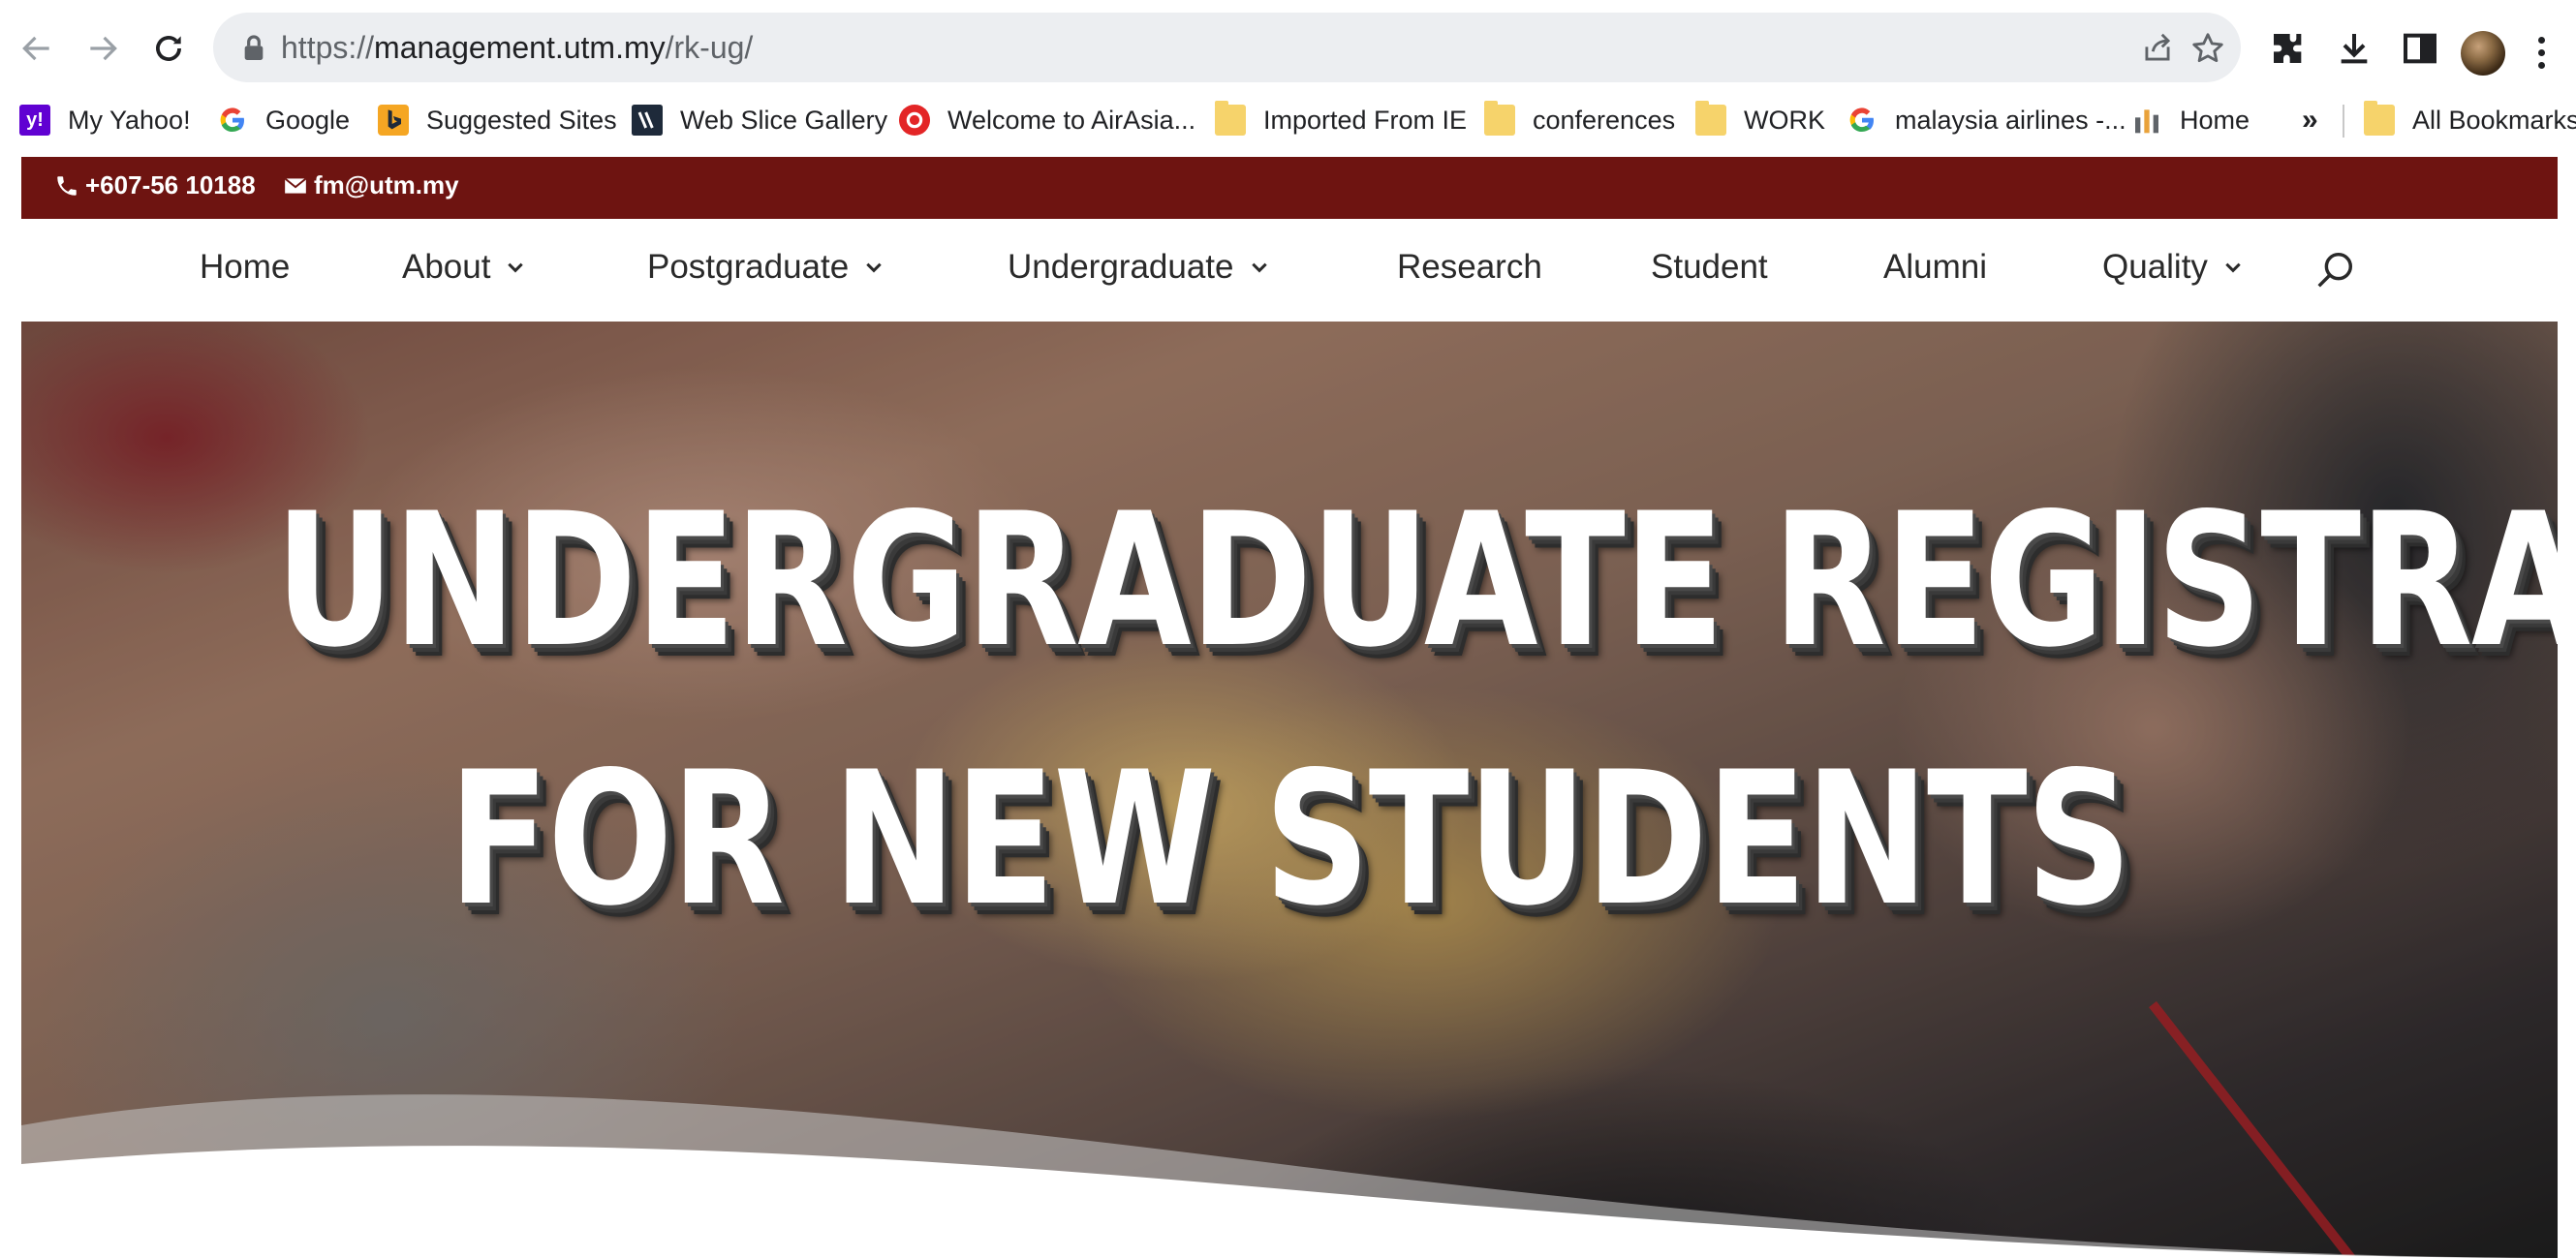 This screenshot has width=2576, height=1258. I want to click on bookmark-label: Suggested Sites, so click(521, 120).